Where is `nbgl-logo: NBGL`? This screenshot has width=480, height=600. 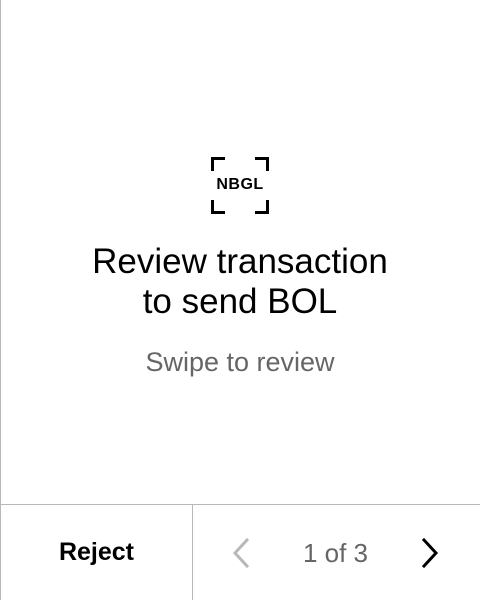 nbgl-logo: NBGL is located at coordinates (240, 185).